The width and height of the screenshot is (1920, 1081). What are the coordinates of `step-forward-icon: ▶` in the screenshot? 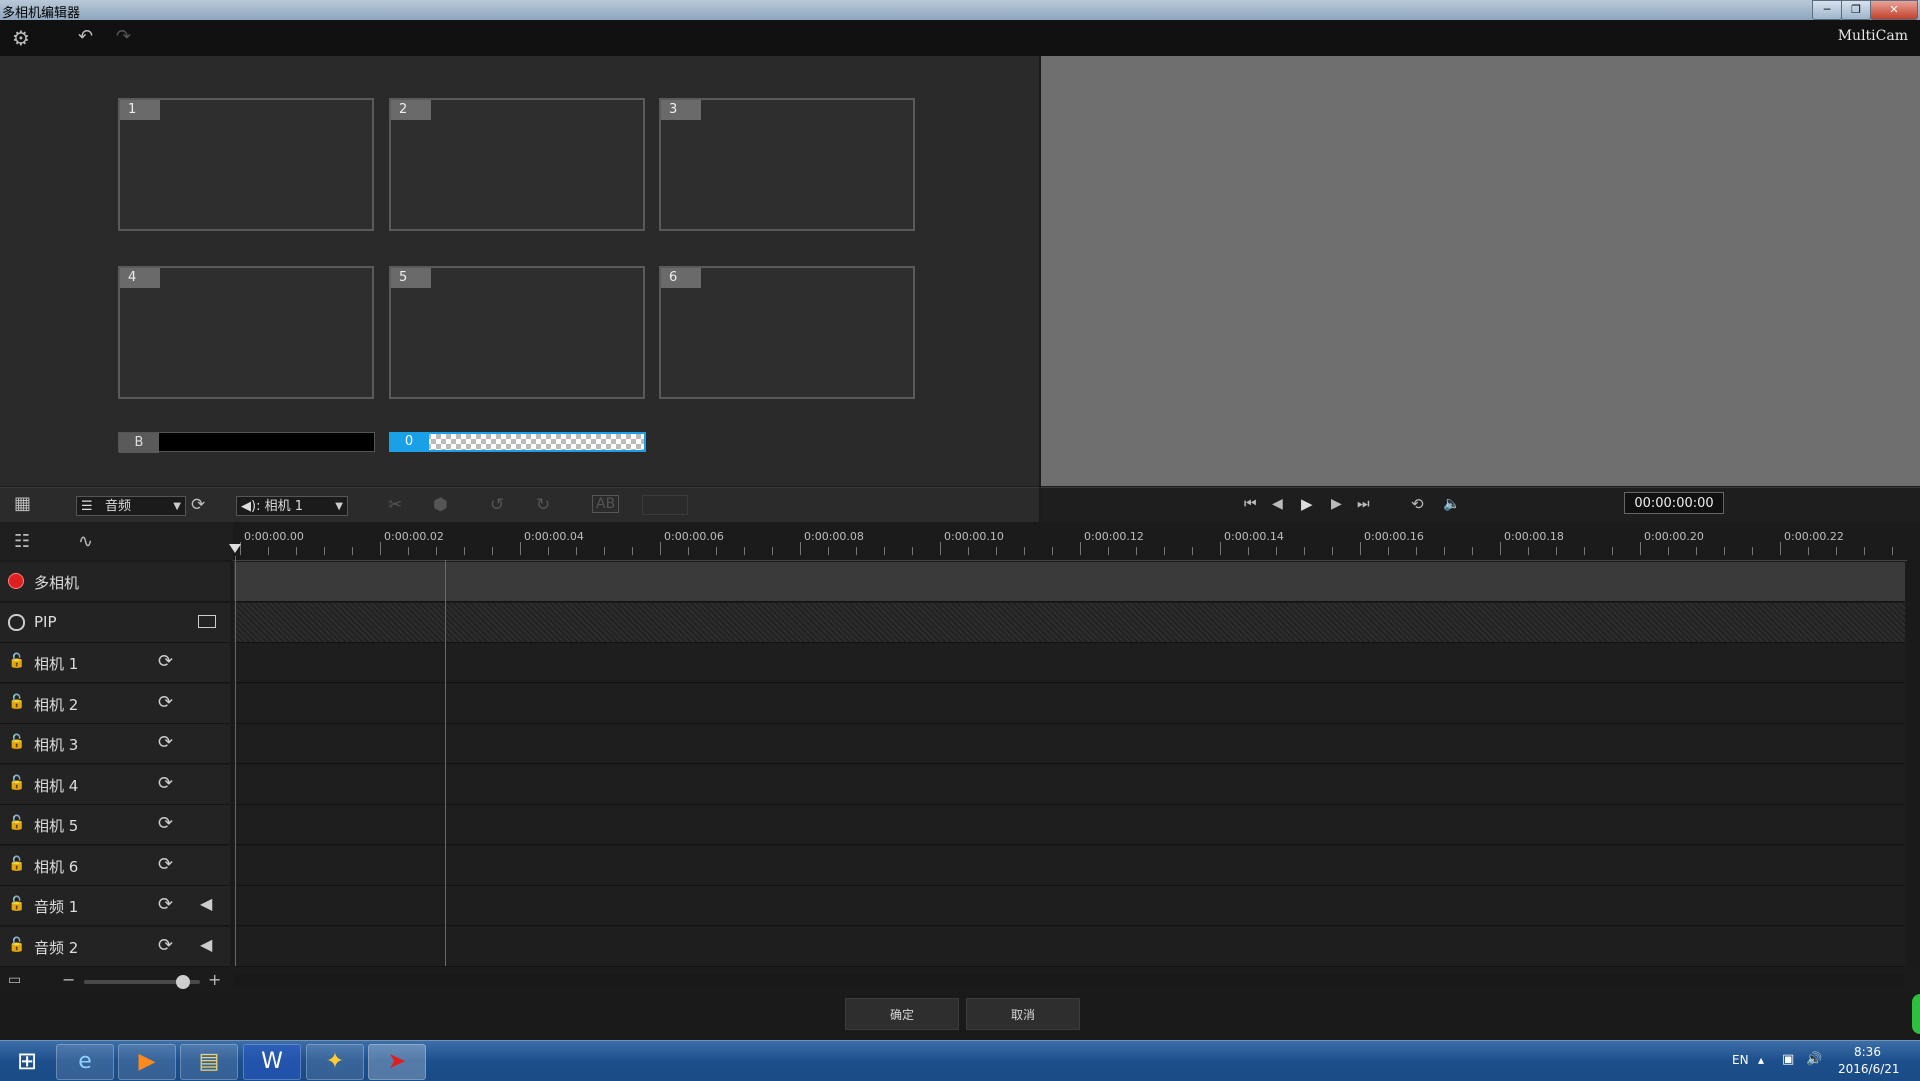 It's located at (1336, 504).